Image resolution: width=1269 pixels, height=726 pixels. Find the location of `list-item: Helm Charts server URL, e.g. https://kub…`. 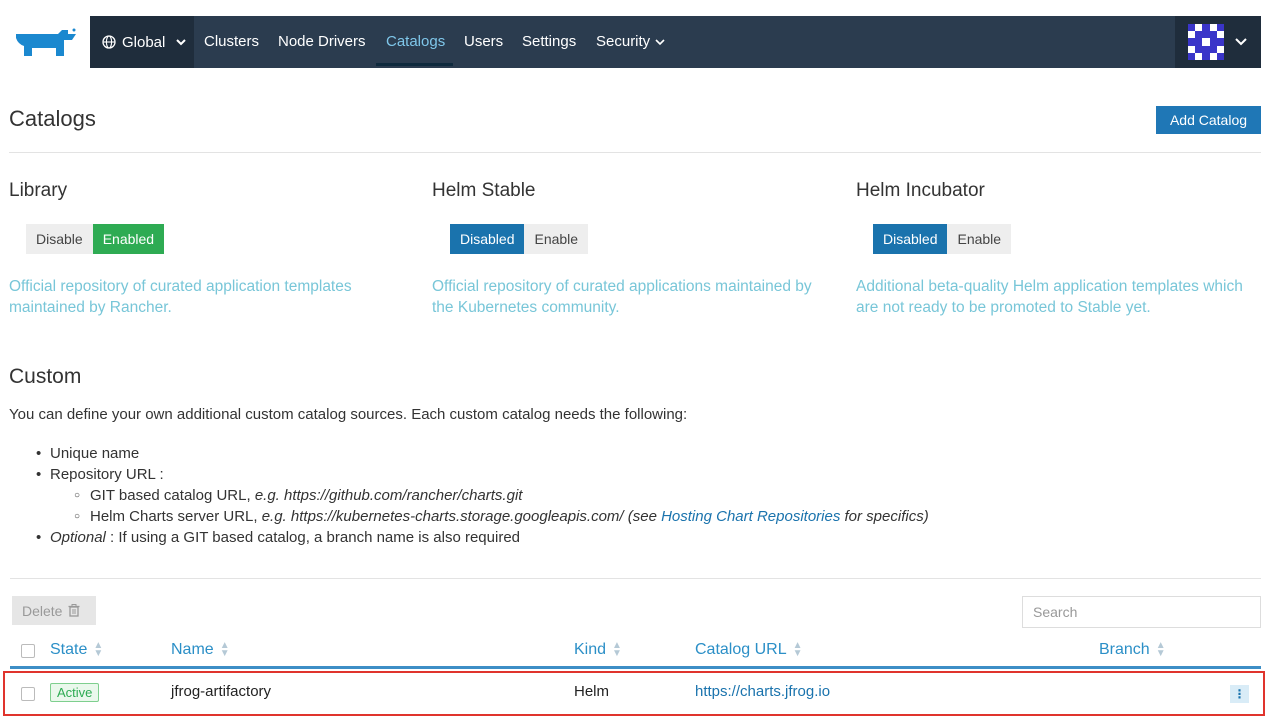

list-item: Helm Charts server URL, e.g. https://kub… is located at coordinates (489, 516).